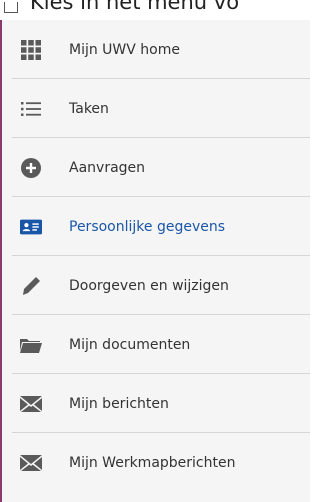 This screenshot has height=502, width=320. Describe the element at coordinates (31, 286) in the screenshot. I see `pencil-icon` at that location.